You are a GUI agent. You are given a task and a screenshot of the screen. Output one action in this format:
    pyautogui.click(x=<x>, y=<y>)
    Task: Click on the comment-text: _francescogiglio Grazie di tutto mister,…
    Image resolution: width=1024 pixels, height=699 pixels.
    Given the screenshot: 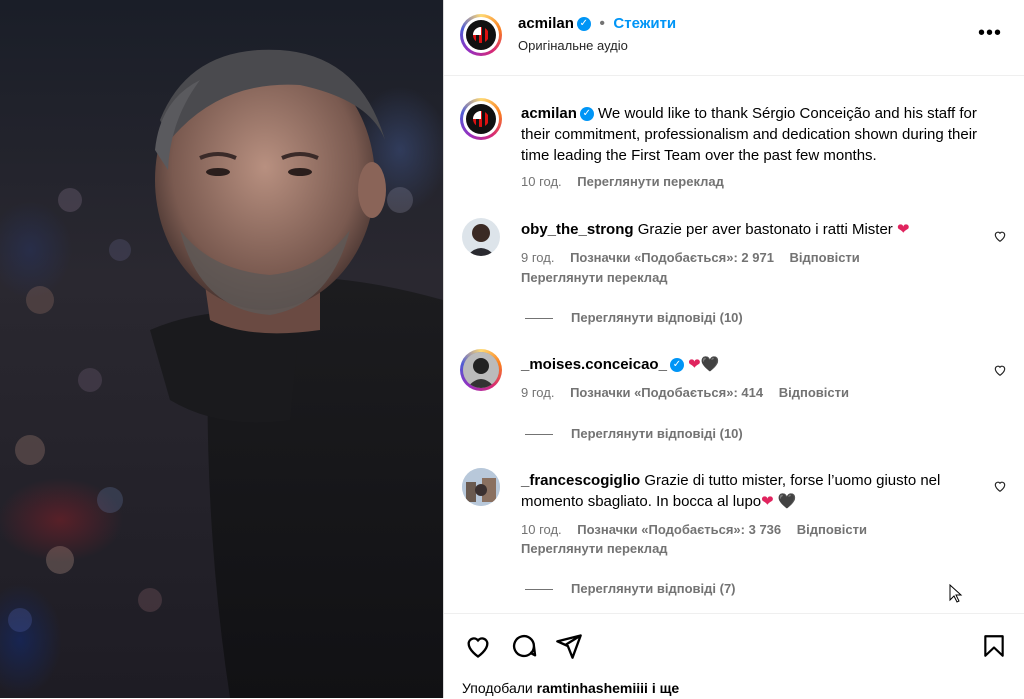 What is the action you would take?
    pyautogui.click(x=731, y=491)
    